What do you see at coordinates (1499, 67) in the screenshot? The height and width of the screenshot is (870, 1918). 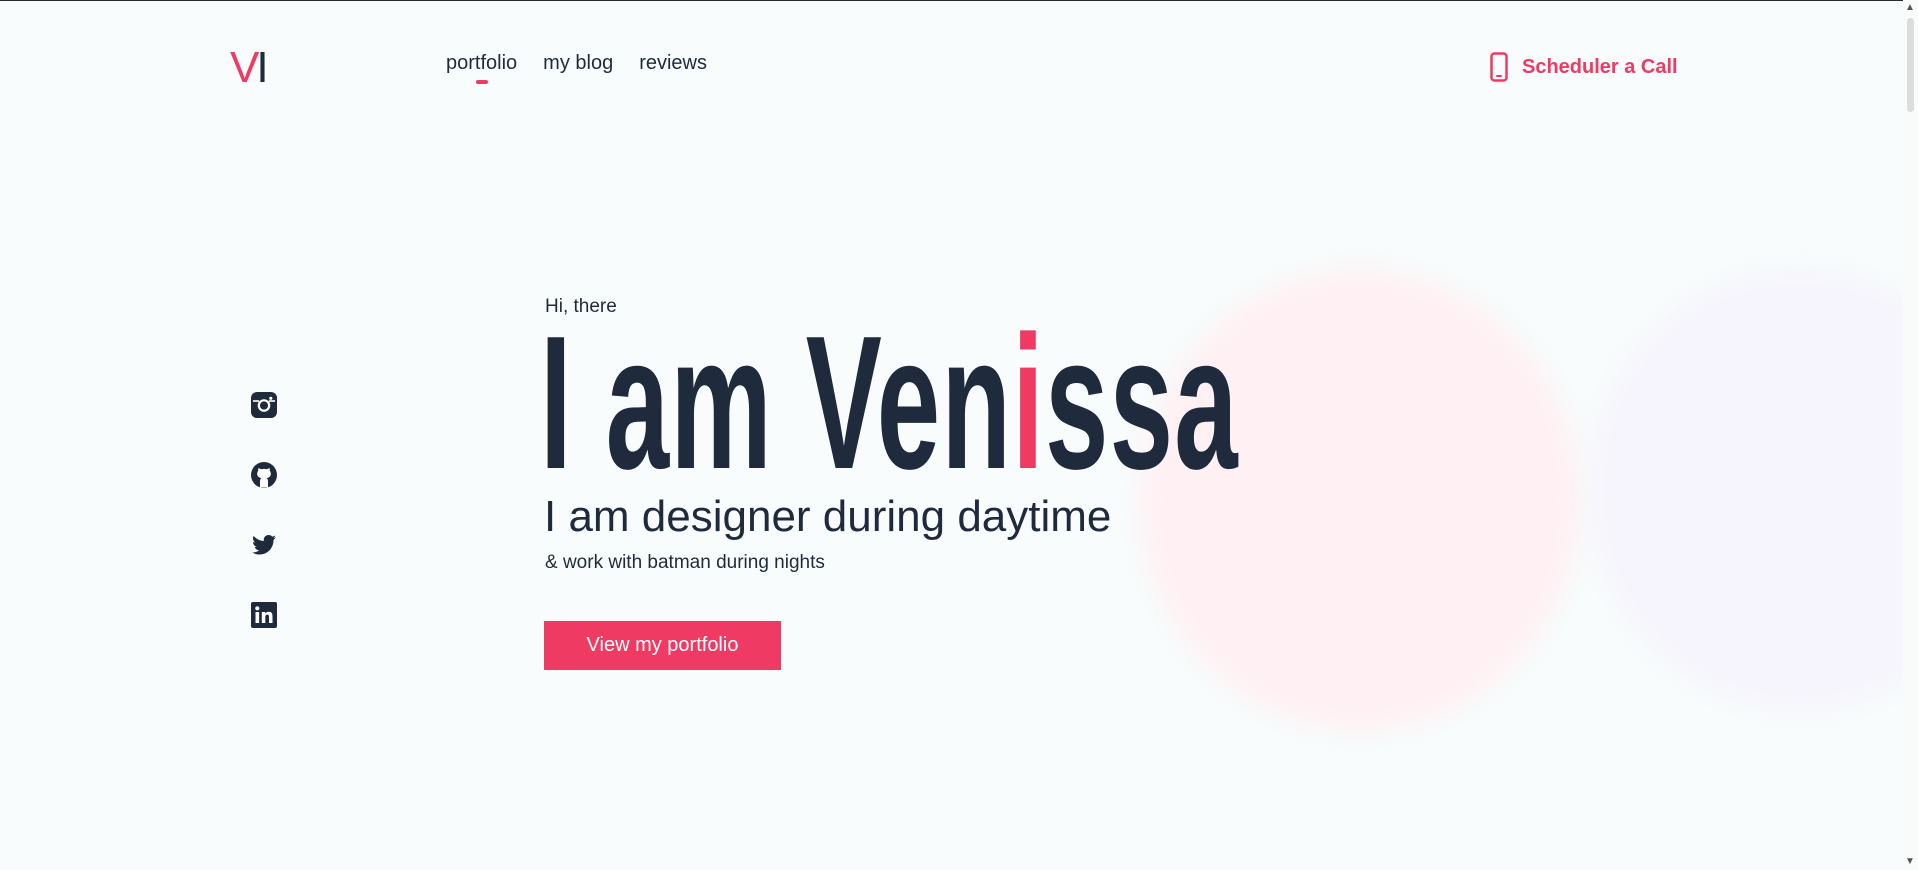 I see `phone-icon` at bounding box center [1499, 67].